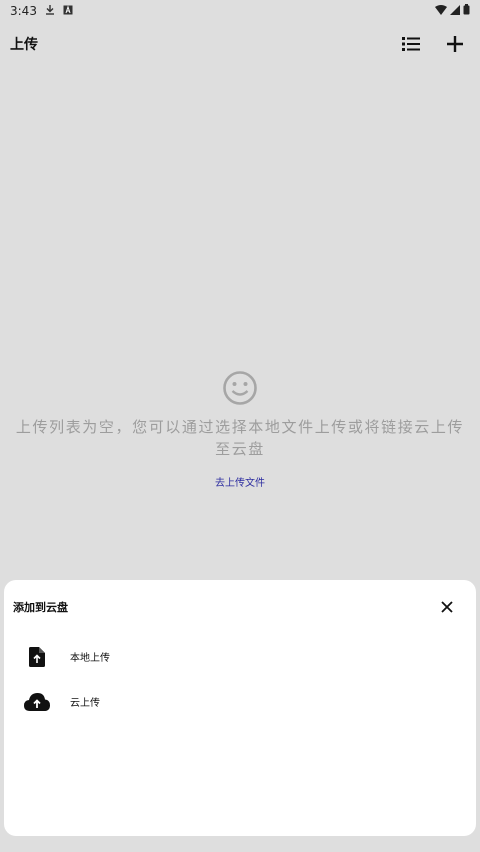  What do you see at coordinates (240, 438) in the screenshot?
I see `empty-message: 上传列表为空，您可以通过选择本地文件上传或将链接云上传至云盘` at bounding box center [240, 438].